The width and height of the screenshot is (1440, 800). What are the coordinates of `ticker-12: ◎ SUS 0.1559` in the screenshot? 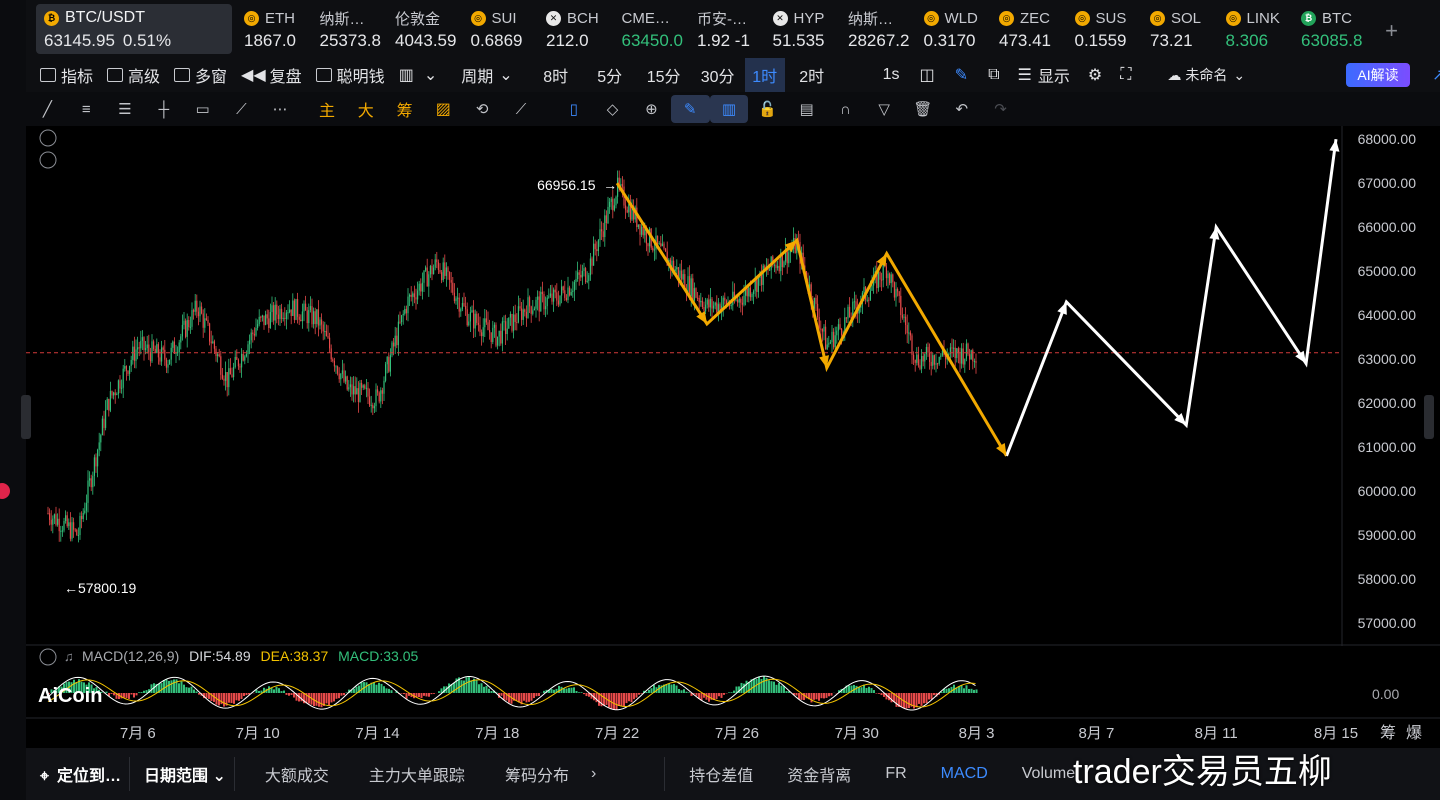 It's located at (1105, 29).